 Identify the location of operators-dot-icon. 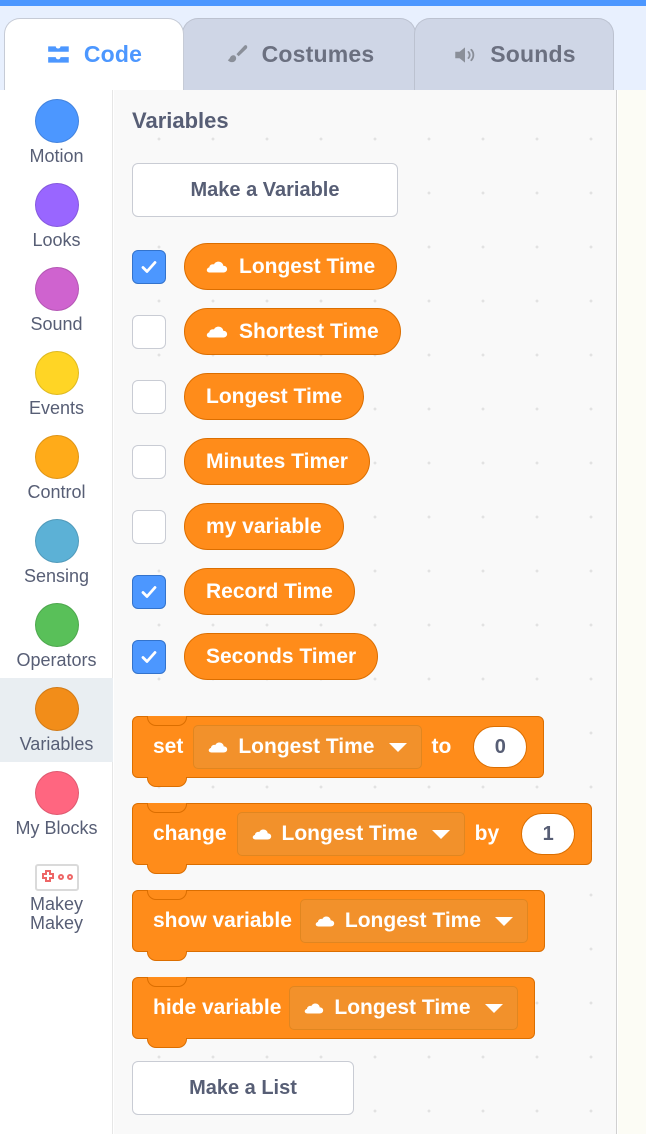
(56, 624).